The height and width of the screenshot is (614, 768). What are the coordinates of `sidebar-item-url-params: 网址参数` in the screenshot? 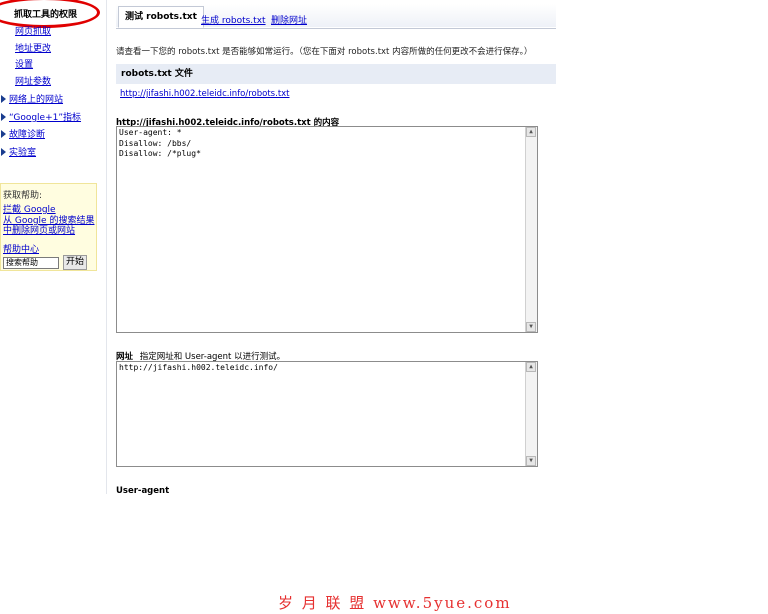 It's located at (33, 80).